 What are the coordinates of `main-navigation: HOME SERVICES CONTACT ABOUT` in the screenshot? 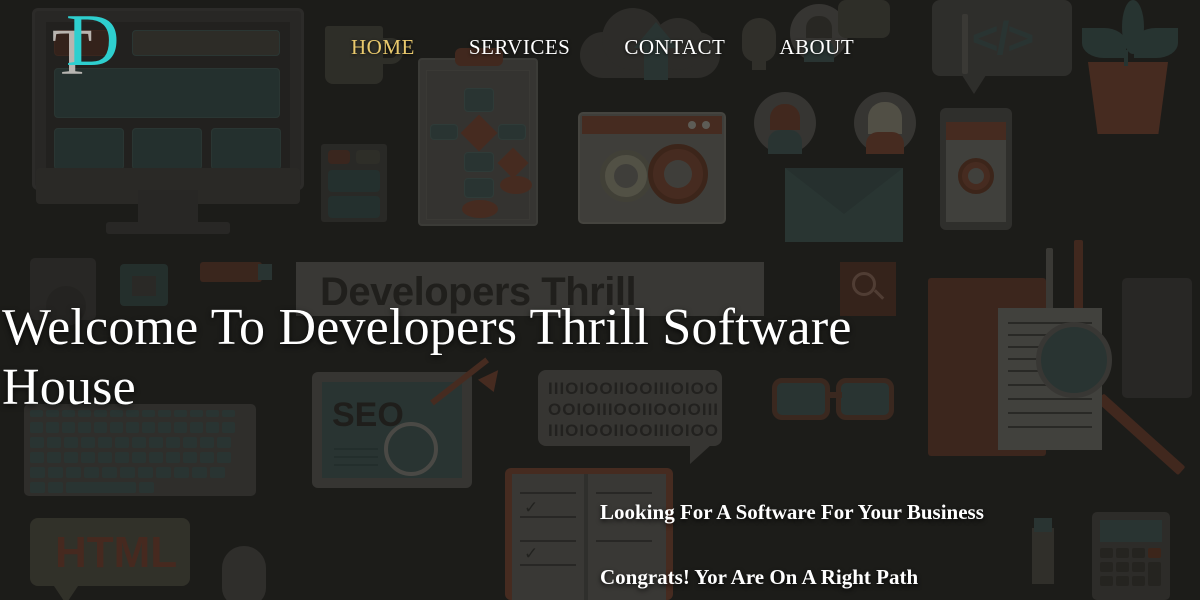 It's located at (602, 47).